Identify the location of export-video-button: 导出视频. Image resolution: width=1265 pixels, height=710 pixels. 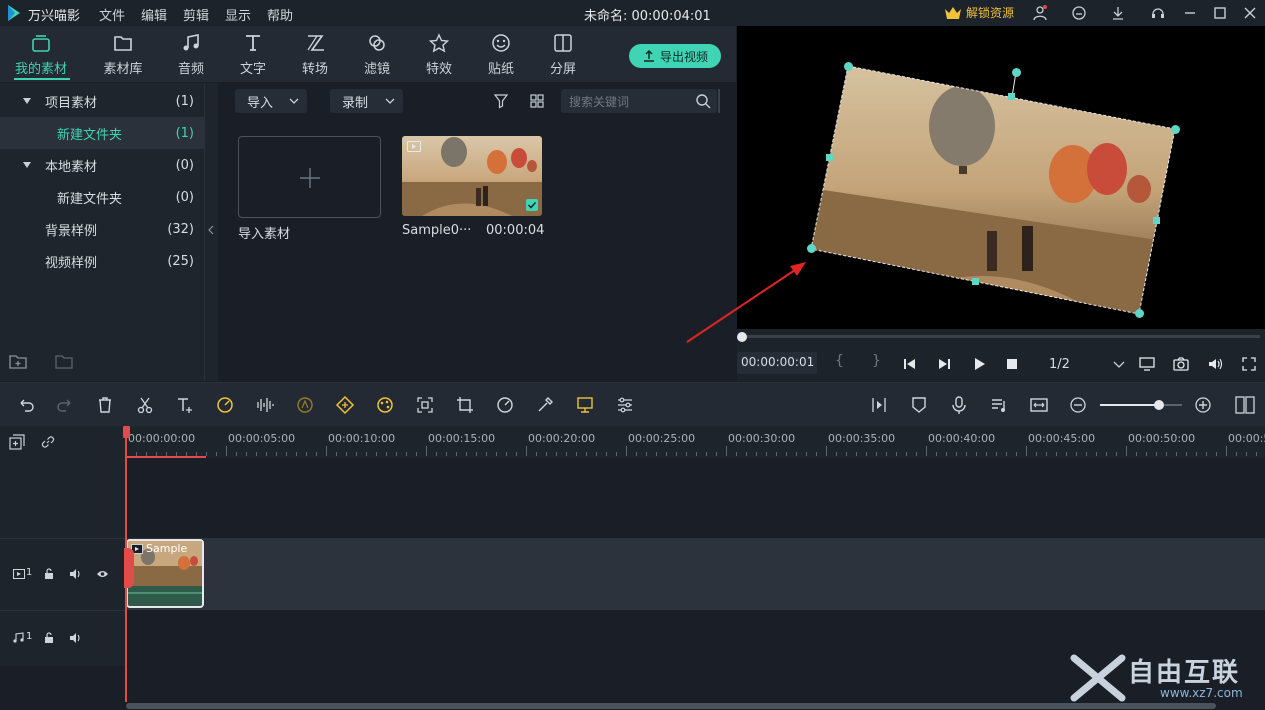
(675, 56).